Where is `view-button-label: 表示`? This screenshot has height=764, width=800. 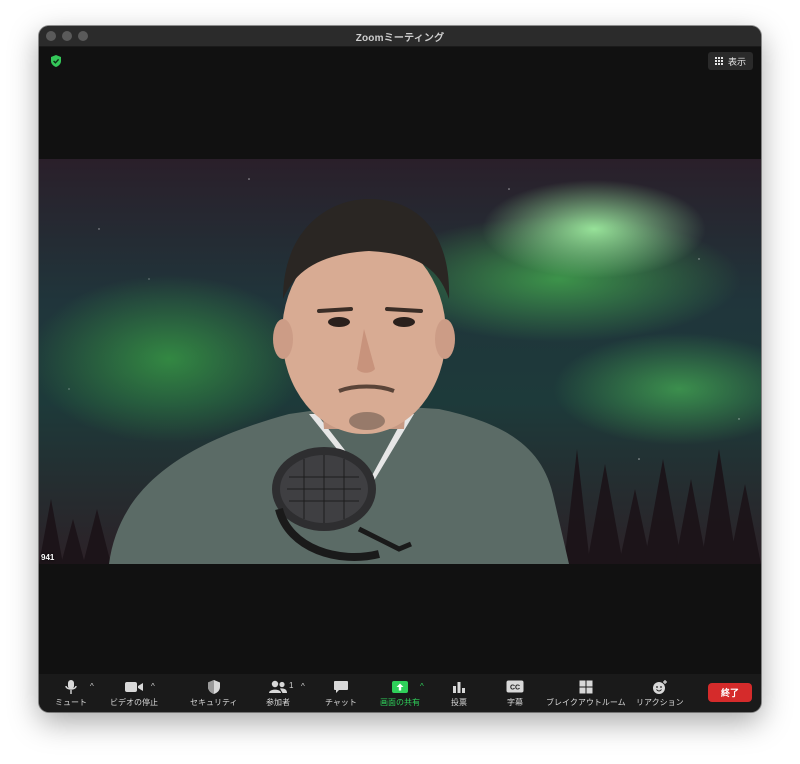
view-button-label: 表示 is located at coordinates (736, 61).